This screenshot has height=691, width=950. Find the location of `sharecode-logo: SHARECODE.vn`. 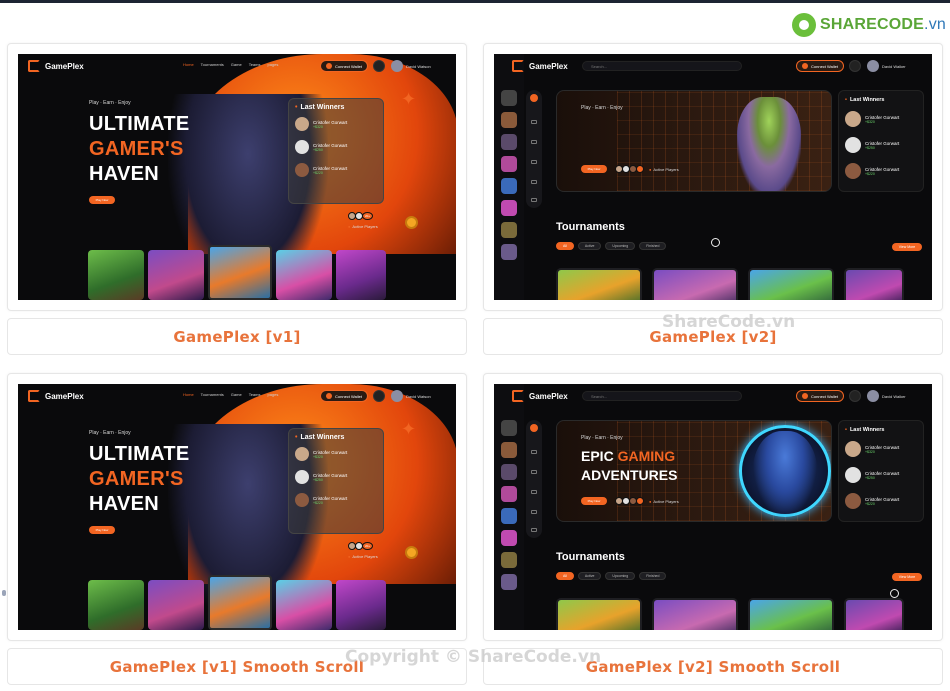

sharecode-logo: SHARECODE.vn is located at coordinates (869, 25).